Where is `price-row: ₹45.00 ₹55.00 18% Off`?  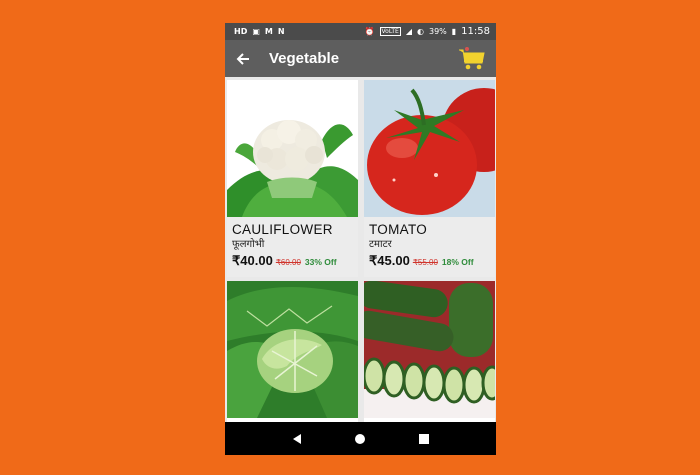
price-row: ₹45.00 ₹55.00 18% Off is located at coordinates (429, 261).